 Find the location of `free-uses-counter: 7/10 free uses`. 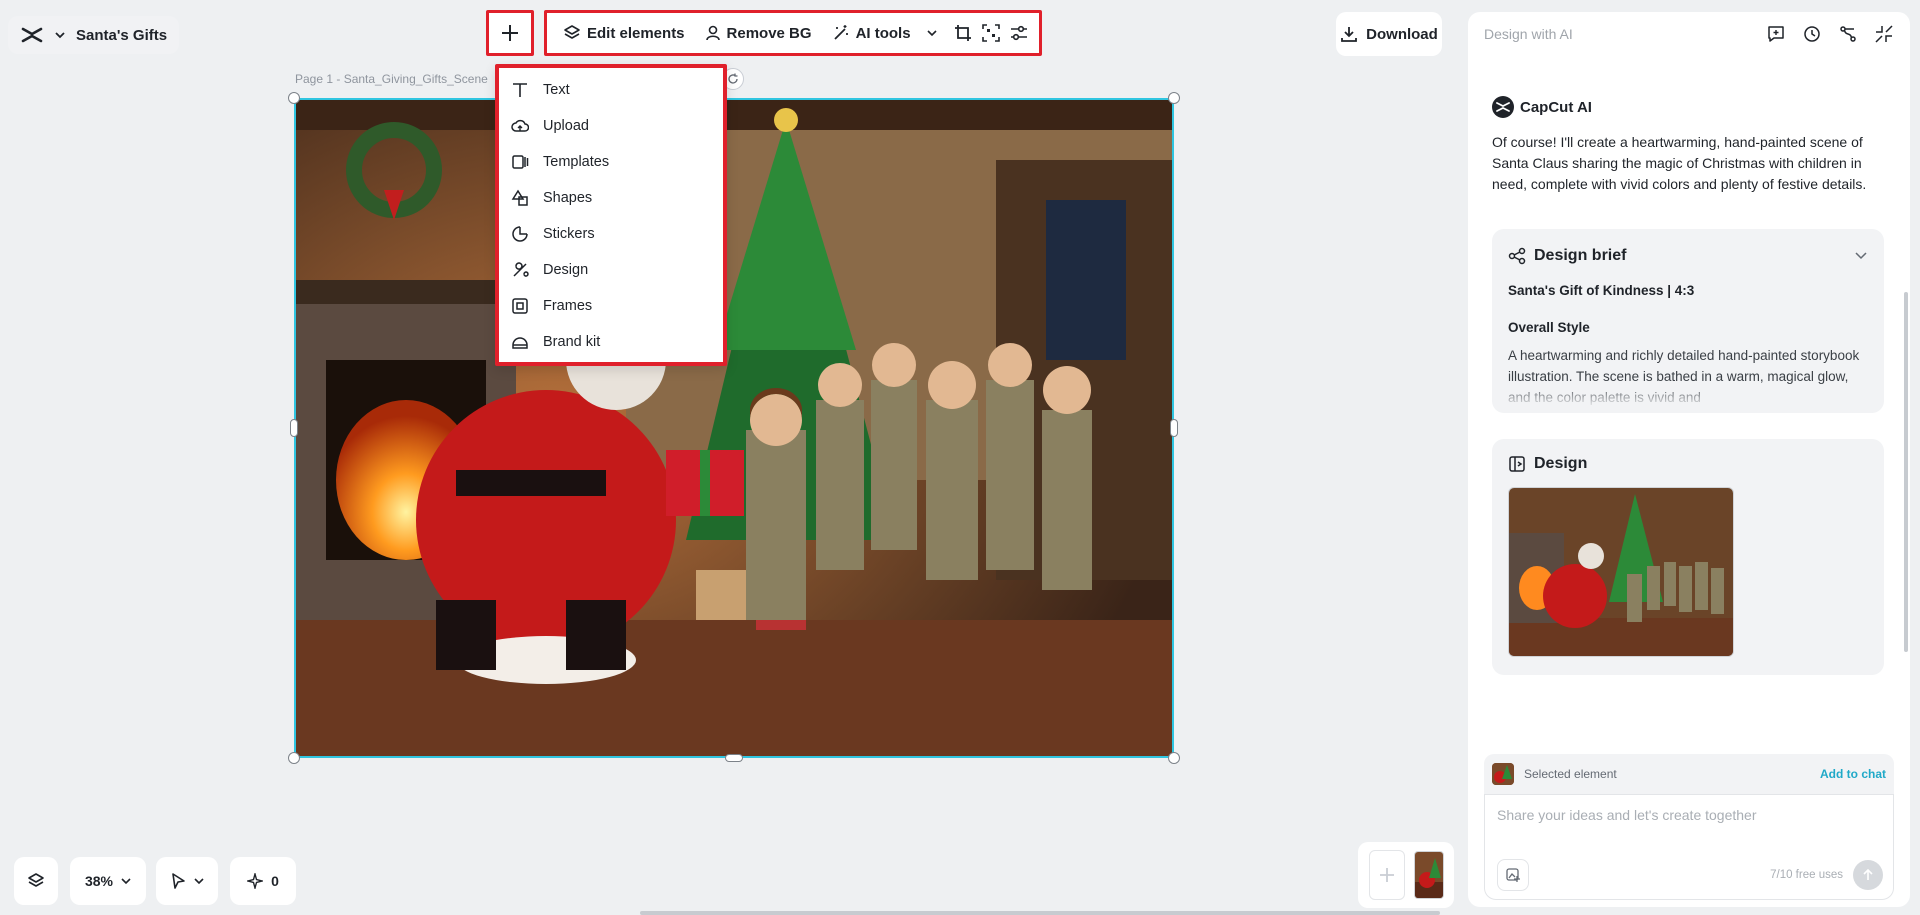

free-uses-counter: 7/10 free uses is located at coordinates (1806, 875).